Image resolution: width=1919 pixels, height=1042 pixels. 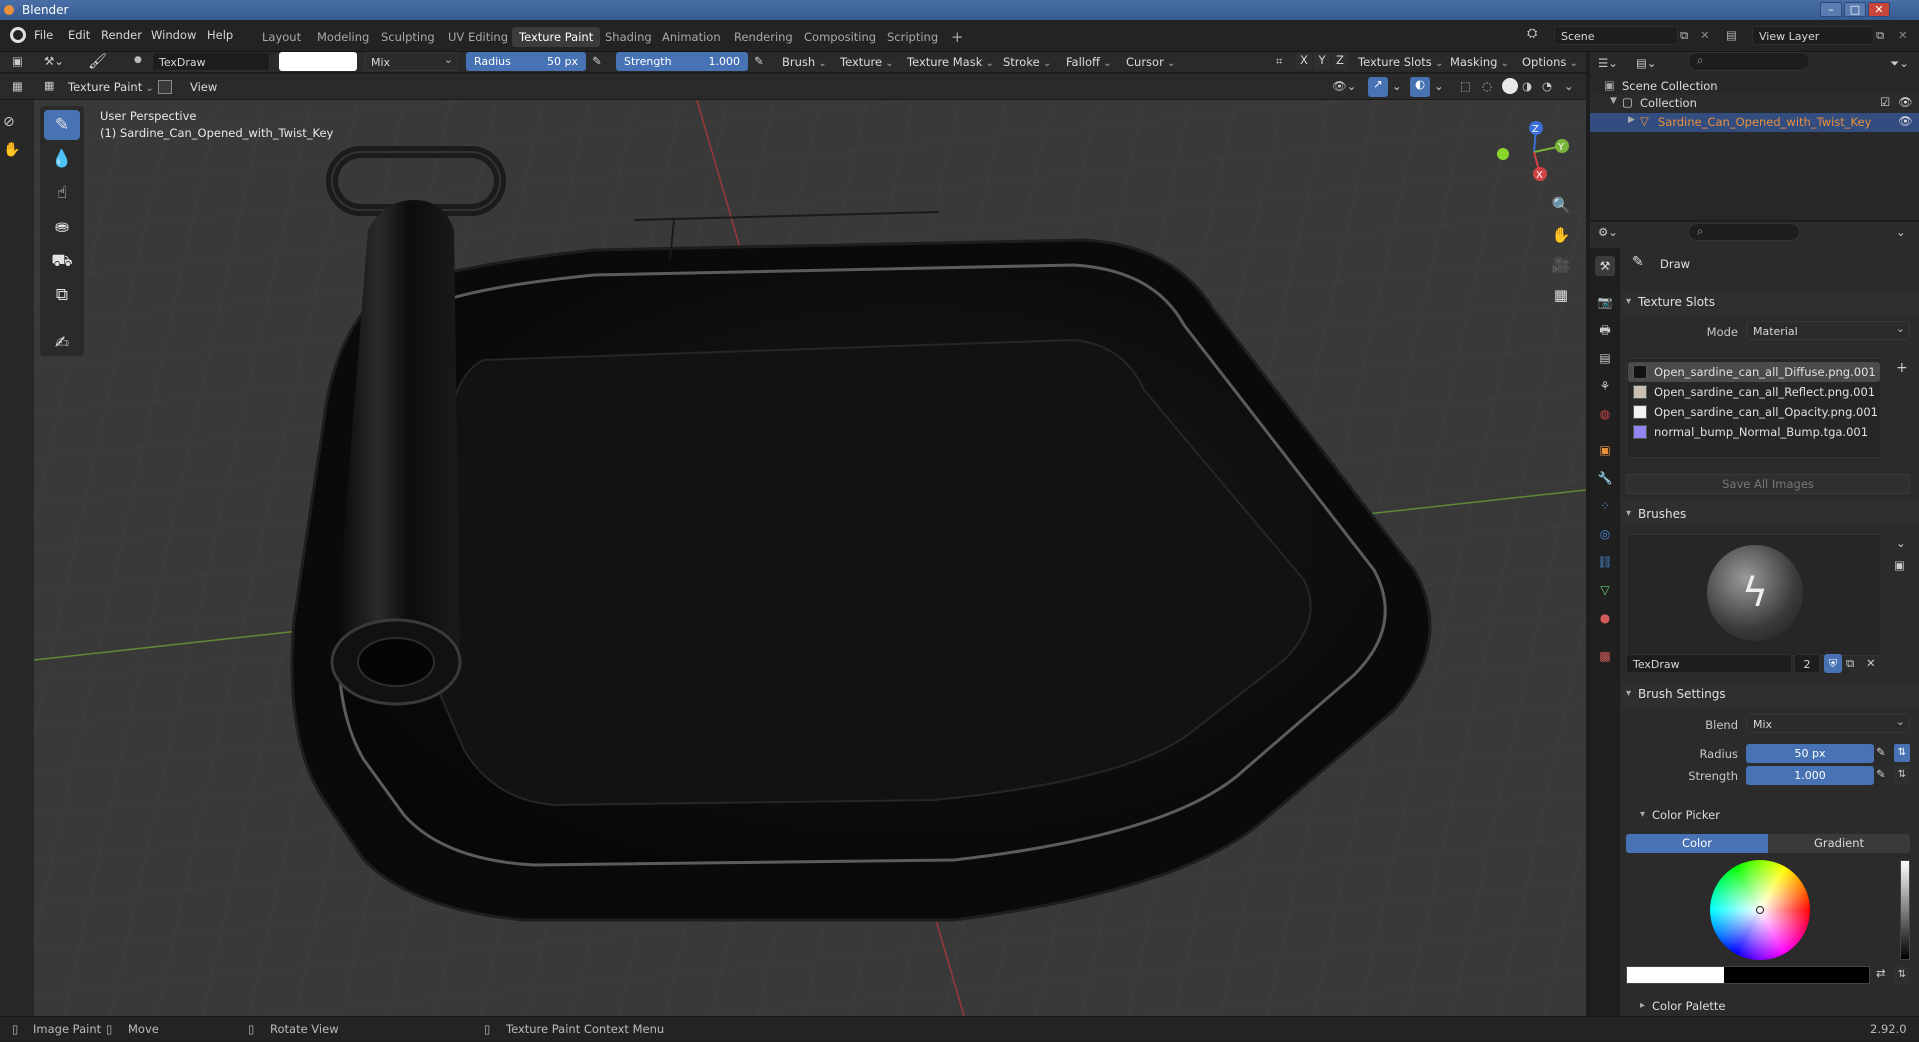 What do you see at coordinates (1605, 358) in the screenshot?
I see `view-layer-tab-icon: ▤` at bounding box center [1605, 358].